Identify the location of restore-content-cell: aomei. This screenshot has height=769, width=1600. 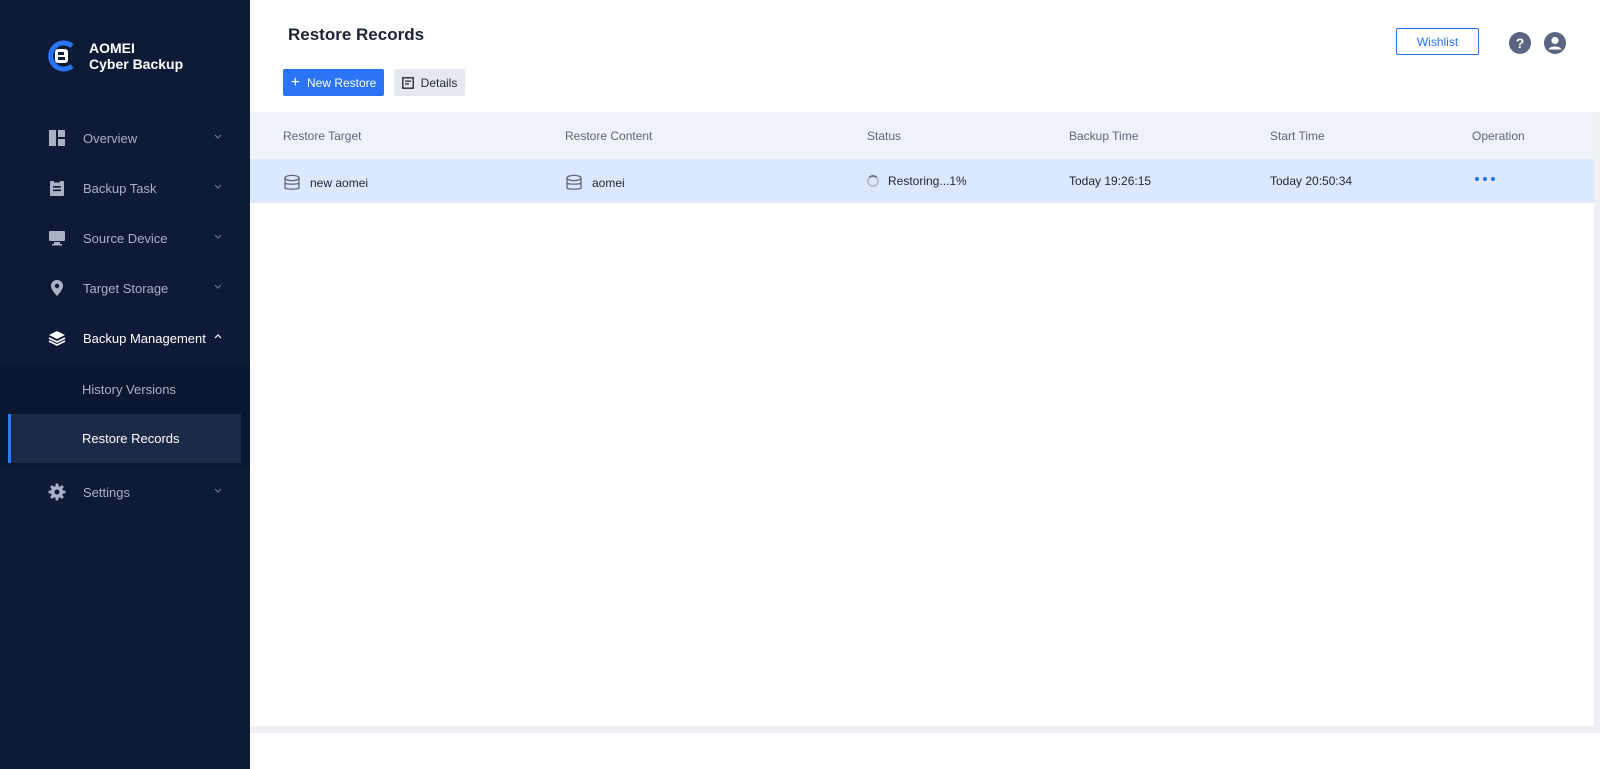
(595, 183).